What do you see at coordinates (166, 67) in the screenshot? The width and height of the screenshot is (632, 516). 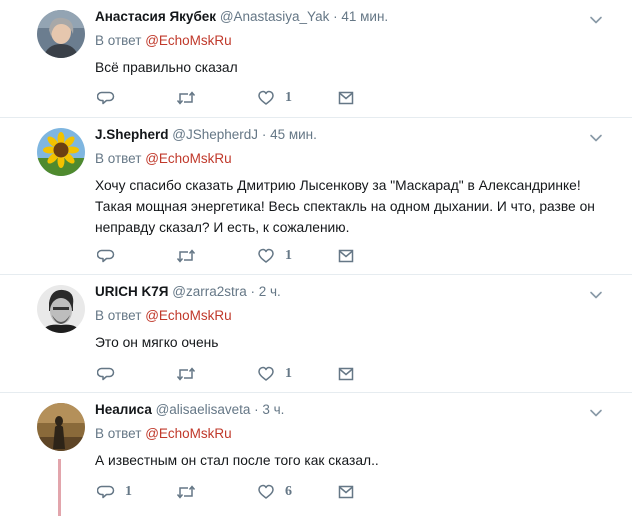 I see `tweet-text: Всё правильно сказал` at bounding box center [166, 67].